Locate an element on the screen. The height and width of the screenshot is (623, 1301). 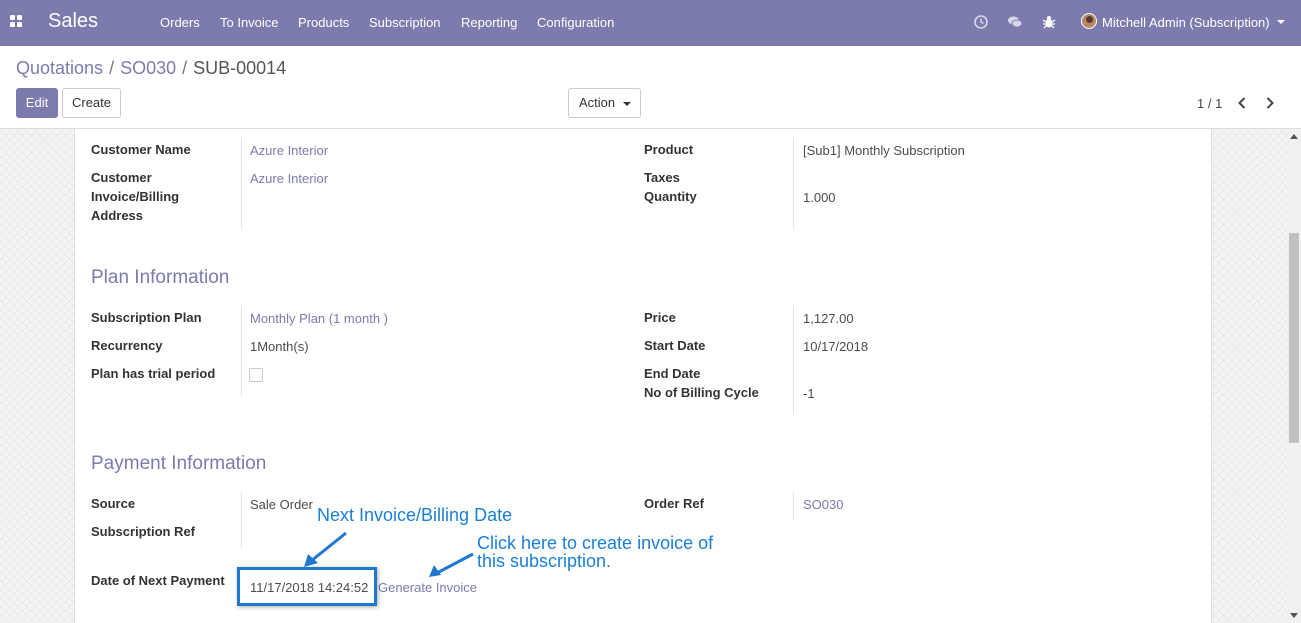
label-next-payment: Date of Next Payment is located at coordinates (158, 580).